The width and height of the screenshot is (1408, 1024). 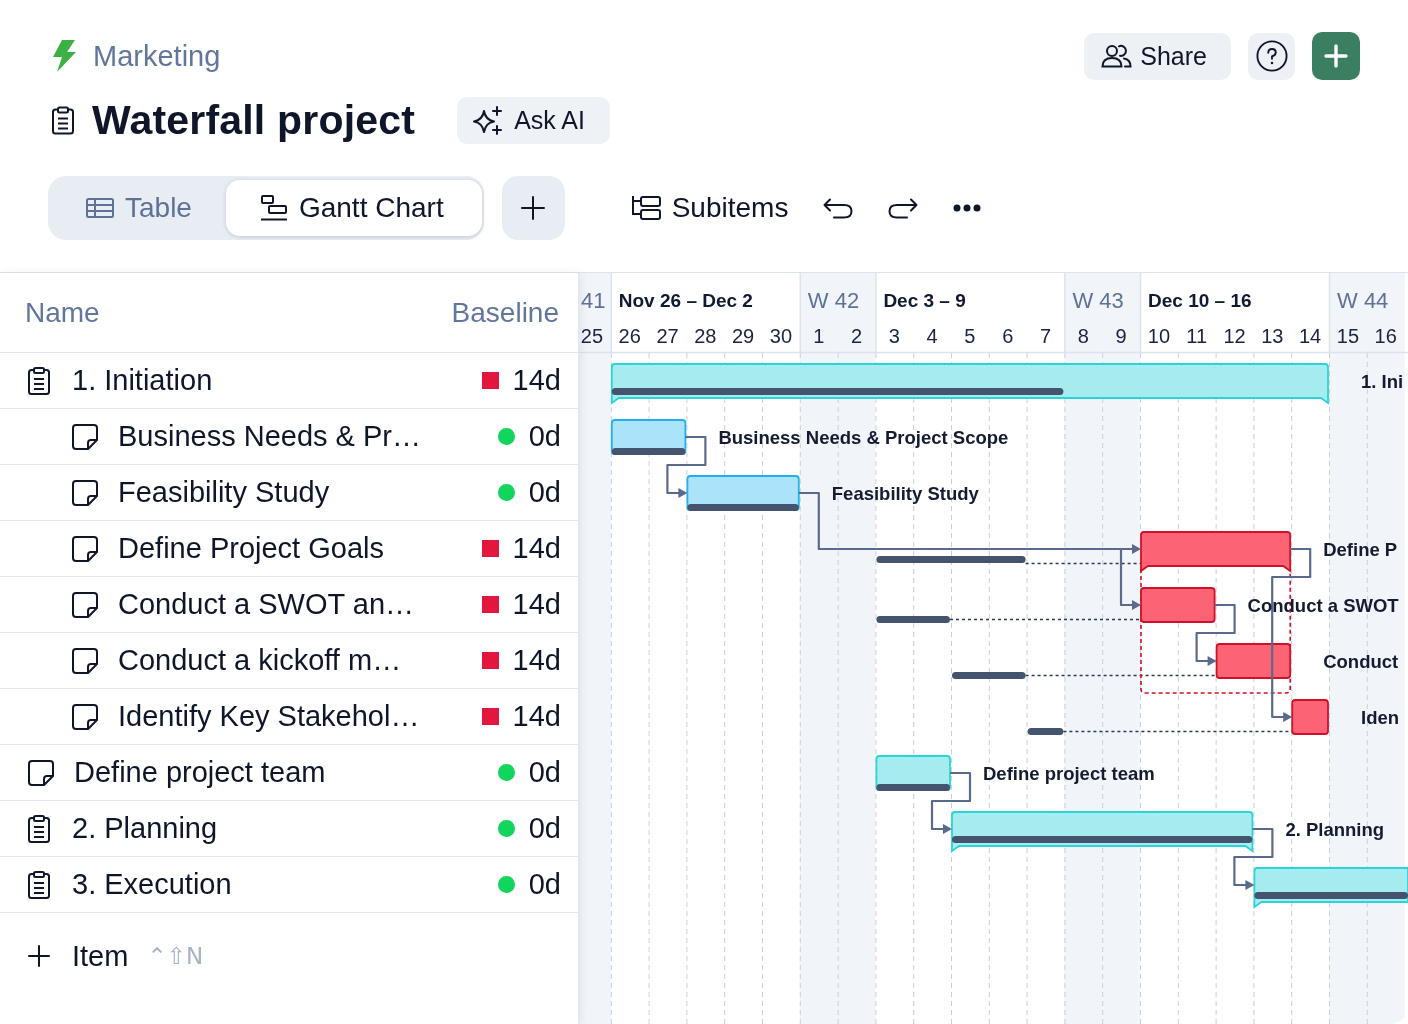 What do you see at coordinates (1098, 300) in the screenshot?
I see `week-number: W 43` at bounding box center [1098, 300].